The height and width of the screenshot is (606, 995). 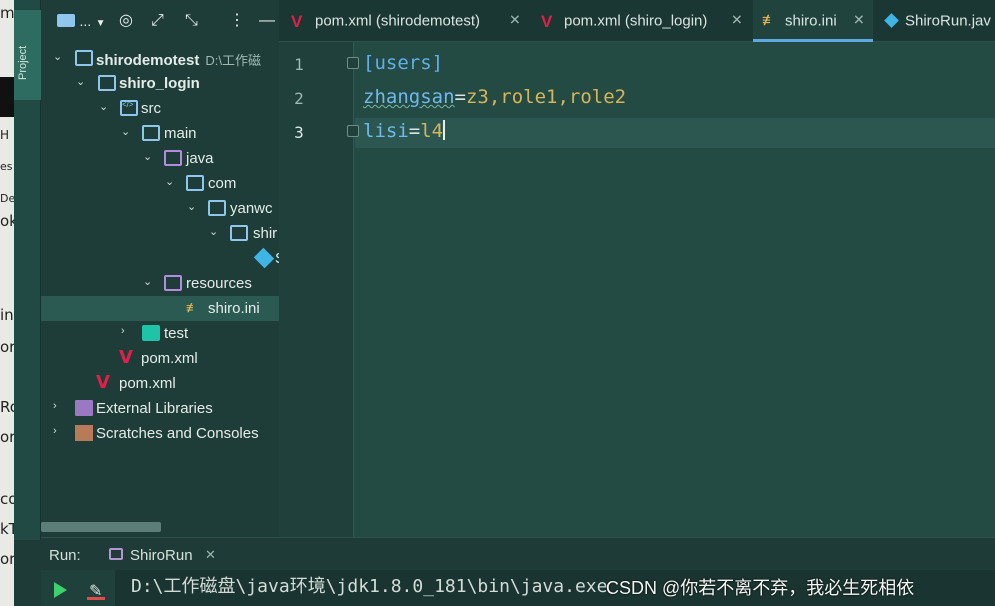 I want to click on tab-label: pom.xml (shirodemotest), so click(x=398, y=21).